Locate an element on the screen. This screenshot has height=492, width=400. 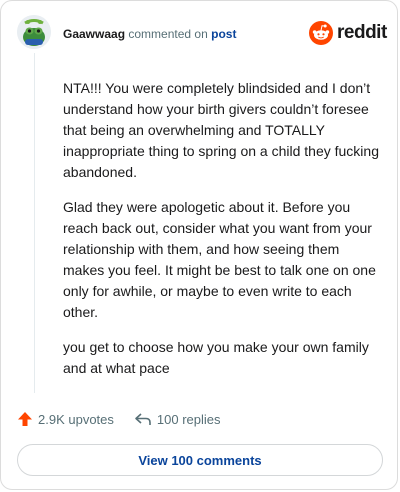
post-link: post is located at coordinates (223, 34).